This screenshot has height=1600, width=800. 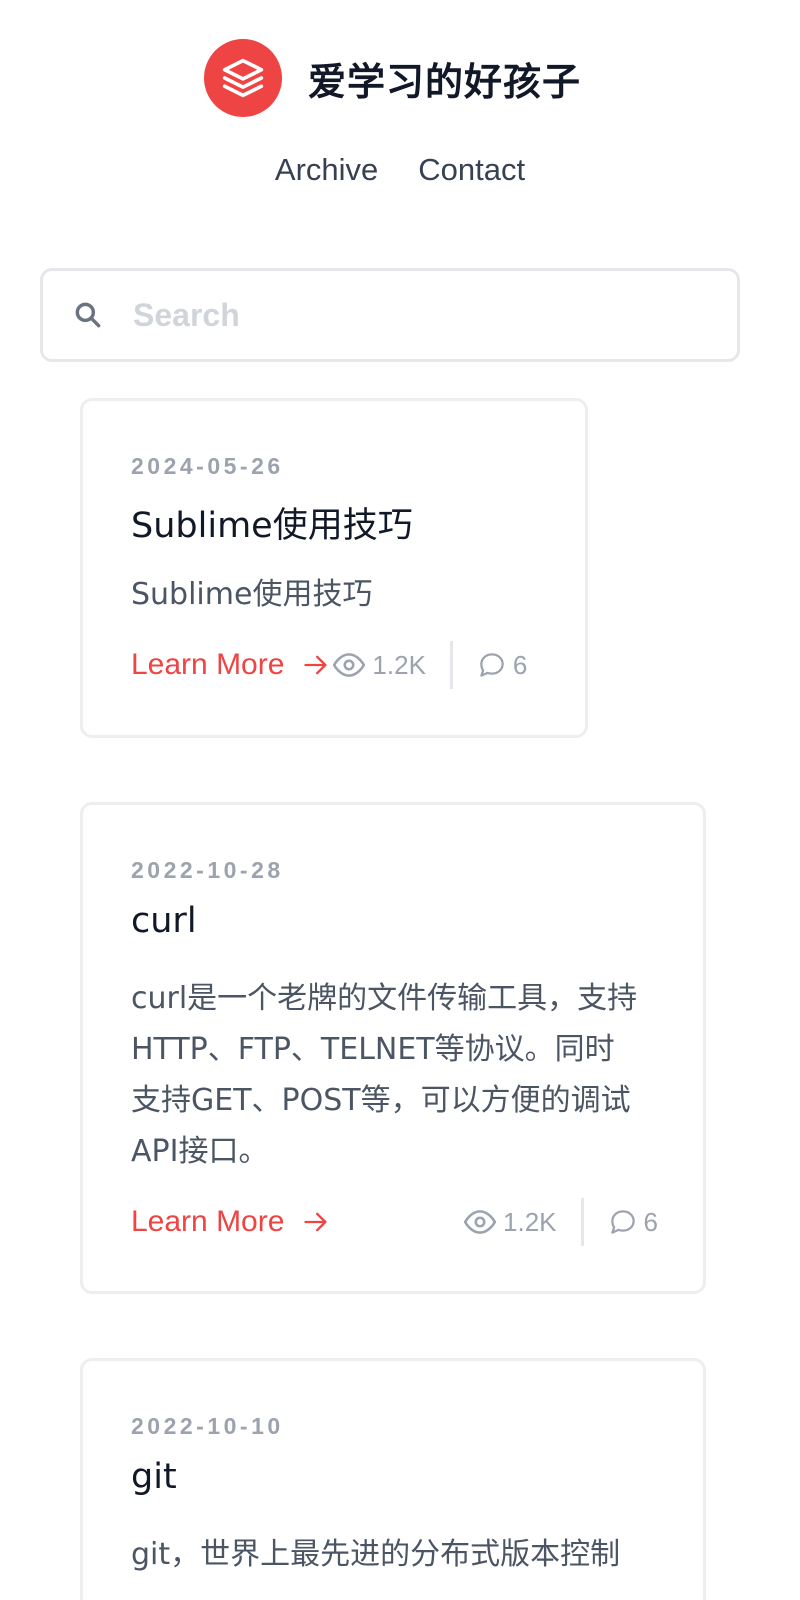 What do you see at coordinates (444, 78) in the screenshot?
I see `site-title: 爱学习的好孩子` at bounding box center [444, 78].